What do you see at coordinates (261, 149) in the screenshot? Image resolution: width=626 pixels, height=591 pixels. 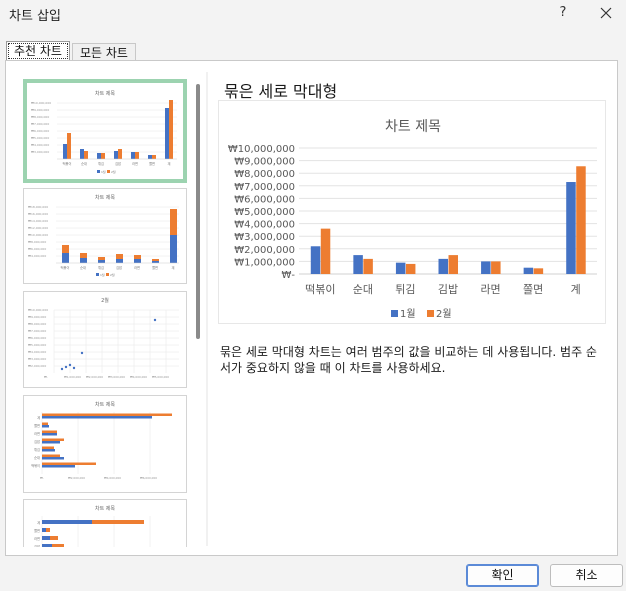 I see `y-tick-label: ₩10,000,000` at bounding box center [261, 149].